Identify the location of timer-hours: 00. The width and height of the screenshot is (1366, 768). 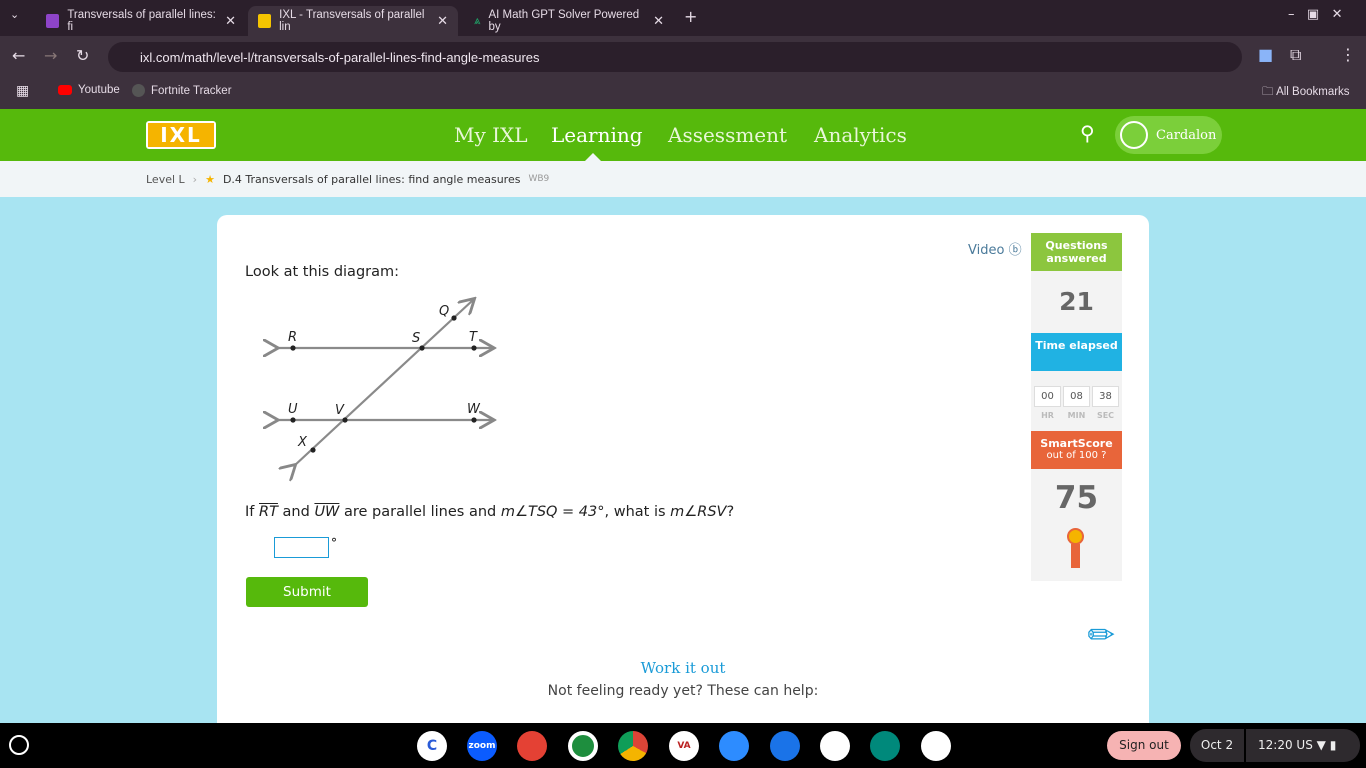
(1047, 396).